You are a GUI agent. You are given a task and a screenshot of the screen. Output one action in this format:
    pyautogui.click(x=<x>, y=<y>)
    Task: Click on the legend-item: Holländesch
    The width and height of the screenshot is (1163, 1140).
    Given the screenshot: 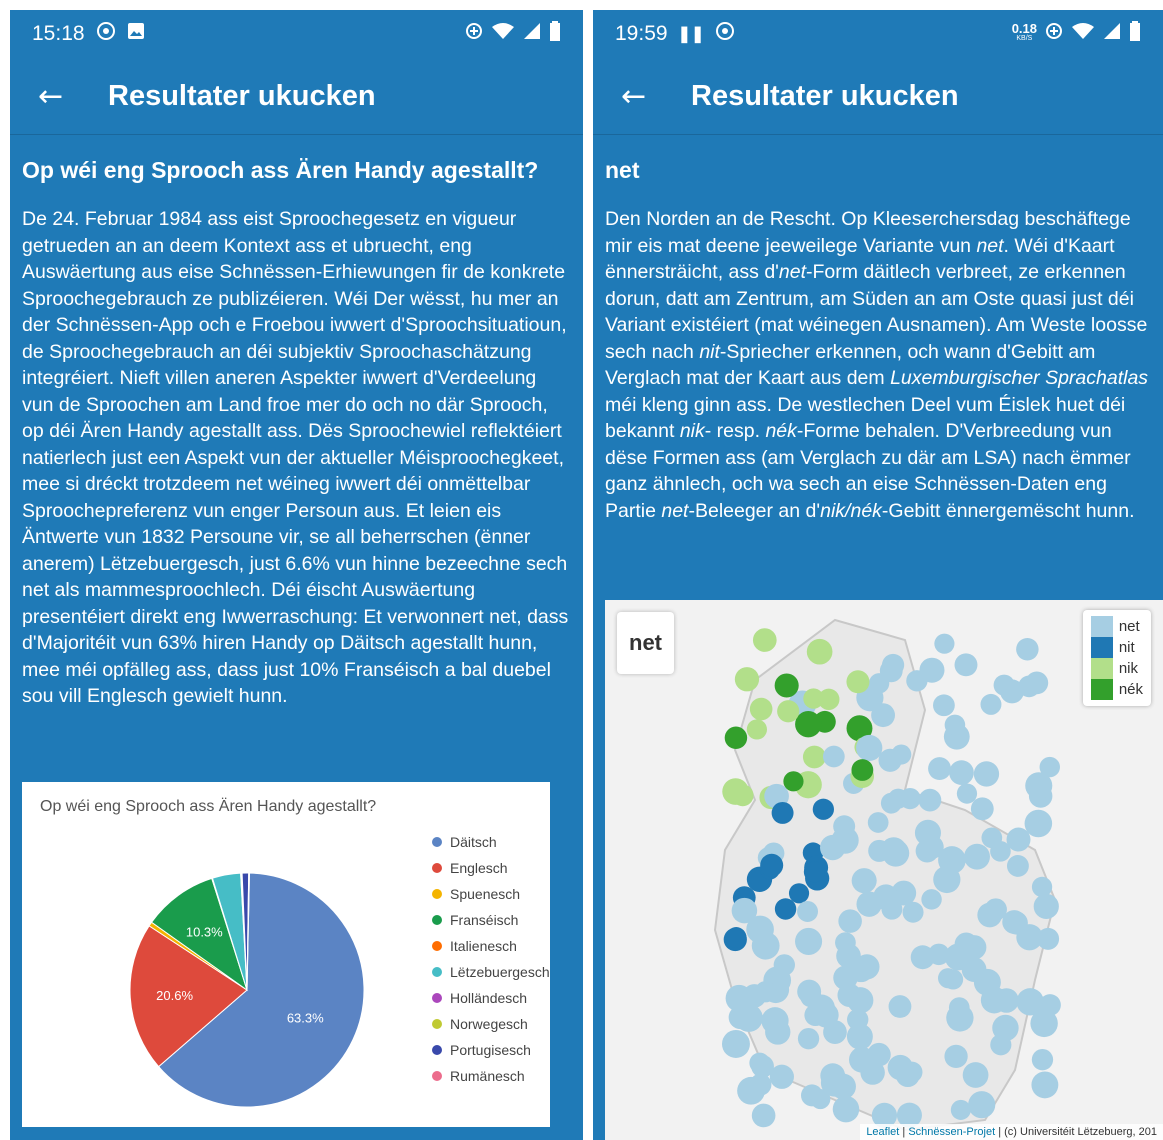 What is the action you would take?
    pyautogui.click(x=479, y=998)
    